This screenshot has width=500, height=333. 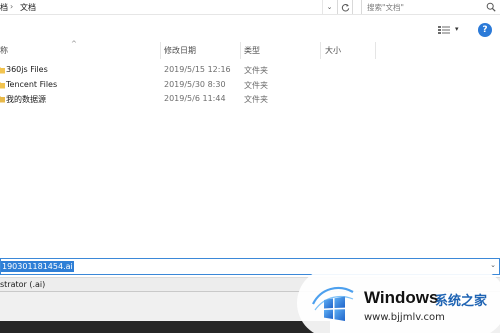 What do you see at coordinates (333, 303) in the screenshot?
I see `windows-logo-icon` at bounding box center [333, 303].